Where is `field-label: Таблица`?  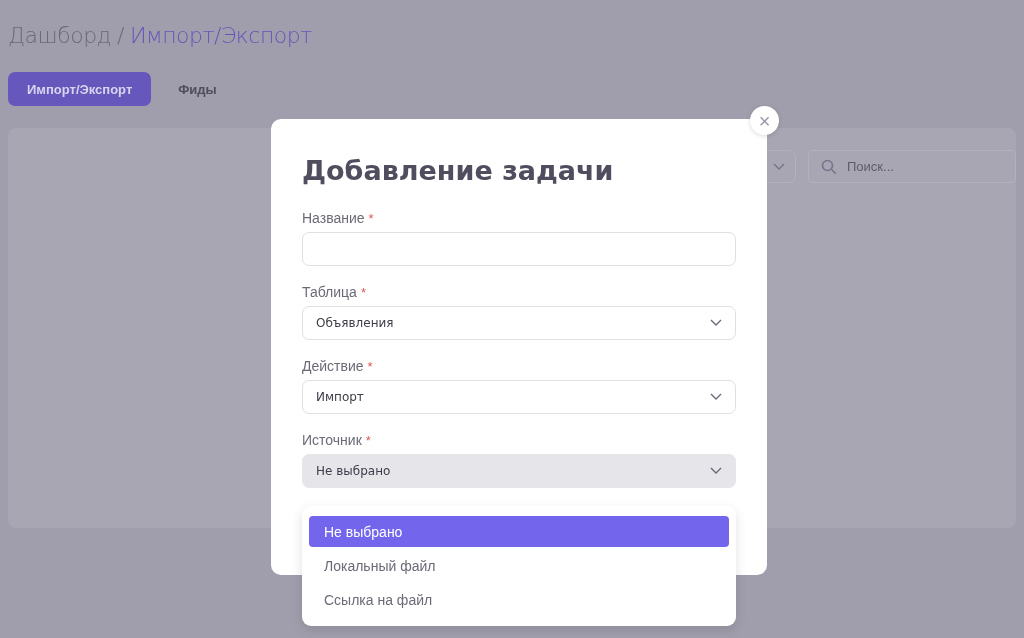 field-label: Таблица is located at coordinates (329, 292).